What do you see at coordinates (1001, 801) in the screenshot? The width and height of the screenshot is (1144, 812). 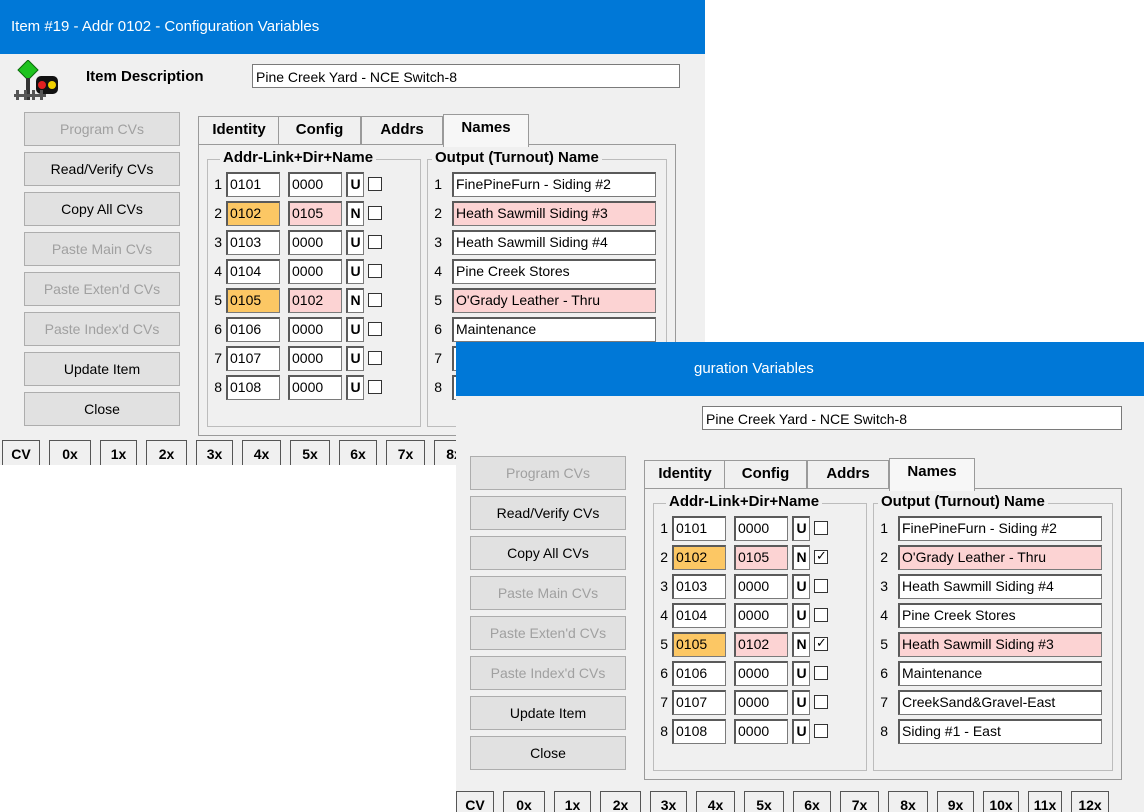 I see `cv-column-10x: 10x` at bounding box center [1001, 801].